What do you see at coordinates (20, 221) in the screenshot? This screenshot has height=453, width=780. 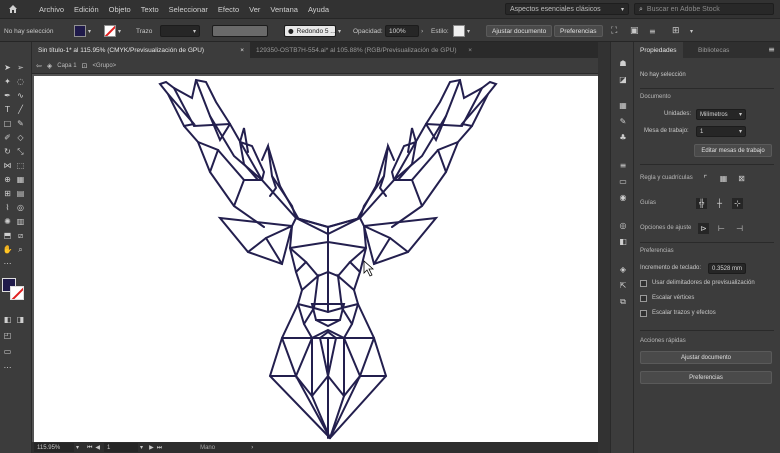 I see `graph-tool-icon: ▥` at bounding box center [20, 221].